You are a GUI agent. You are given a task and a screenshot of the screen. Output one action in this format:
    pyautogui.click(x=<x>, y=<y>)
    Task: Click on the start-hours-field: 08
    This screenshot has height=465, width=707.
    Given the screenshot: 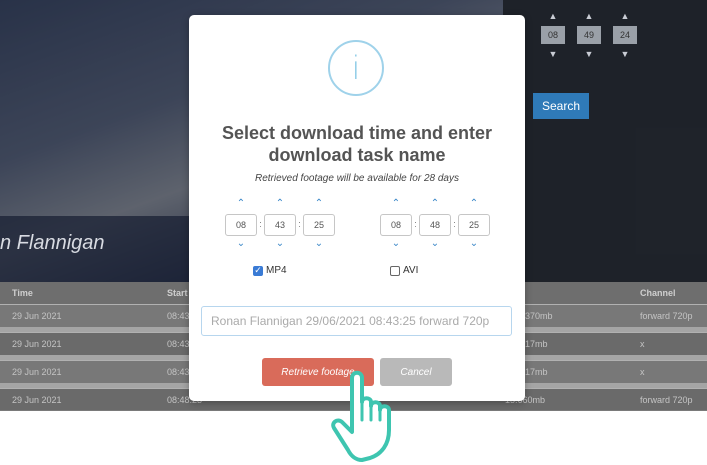 What is the action you would take?
    pyautogui.click(x=241, y=225)
    